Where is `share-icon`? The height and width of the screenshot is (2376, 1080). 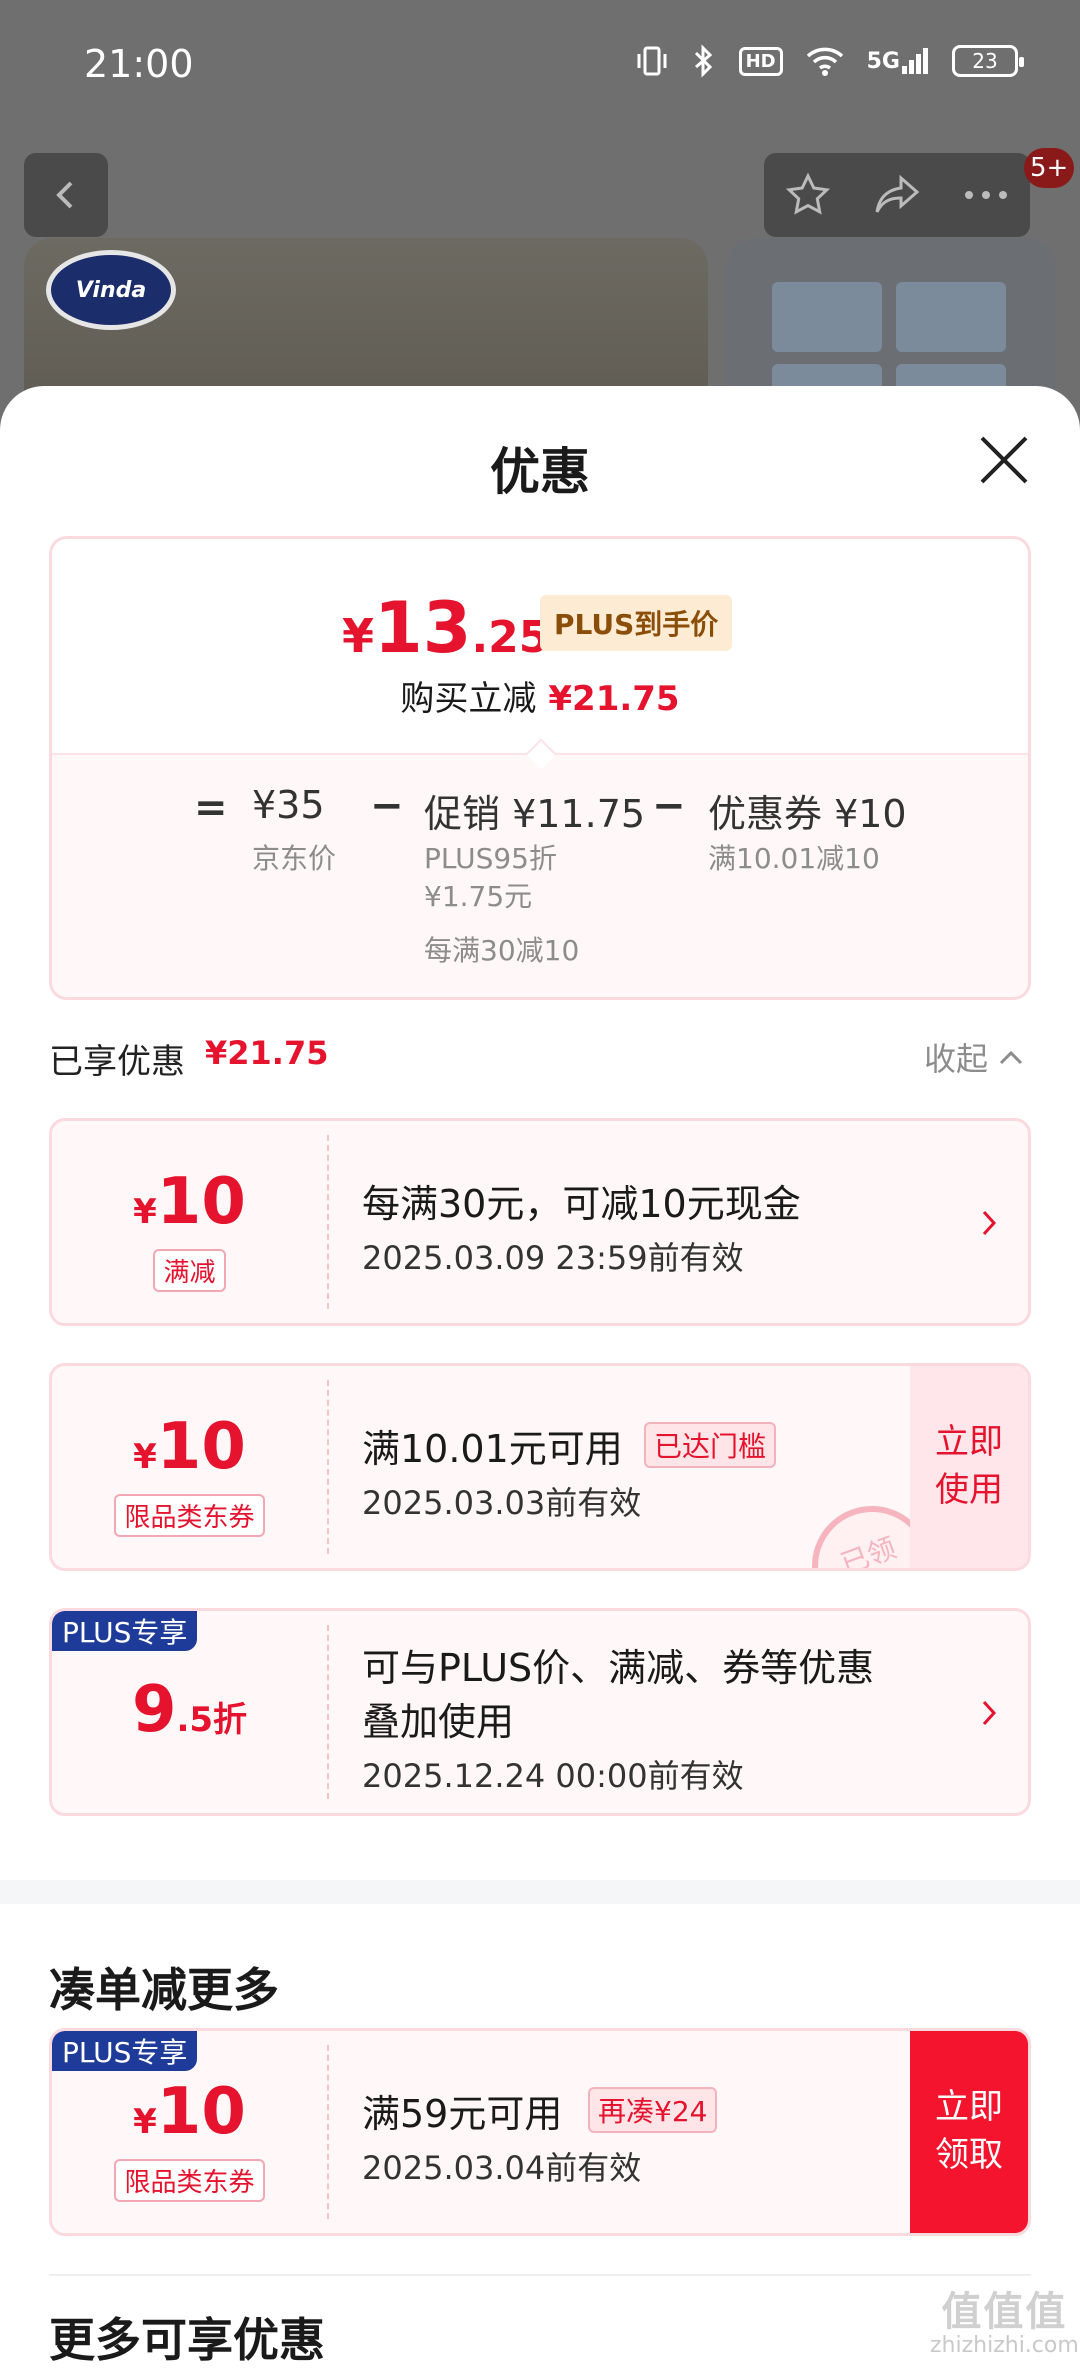 share-icon is located at coordinates (897, 195).